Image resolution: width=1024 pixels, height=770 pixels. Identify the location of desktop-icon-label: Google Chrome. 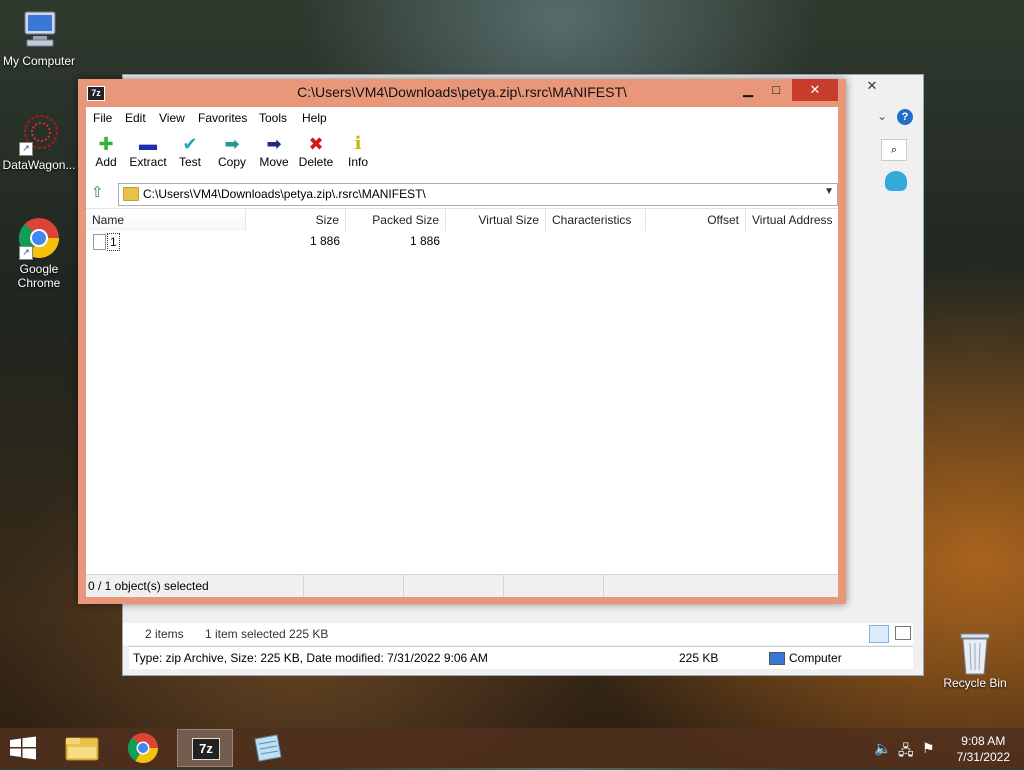
(39, 276).